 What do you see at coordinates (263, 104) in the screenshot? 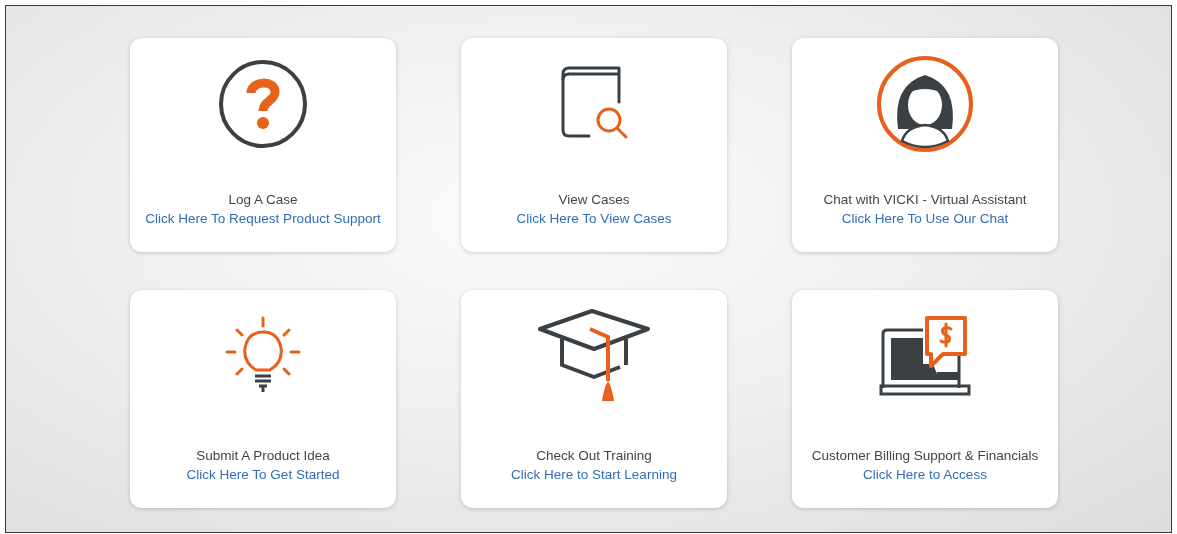
I see `question-icon` at bounding box center [263, 104].